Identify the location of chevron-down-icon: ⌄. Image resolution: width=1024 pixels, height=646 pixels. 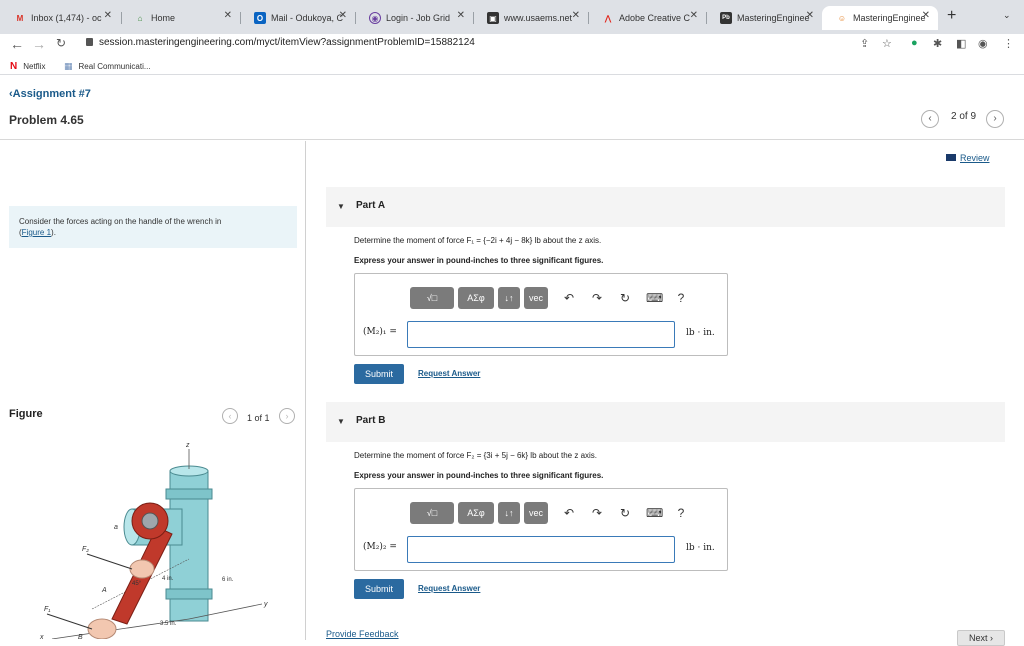
(1007, 15).